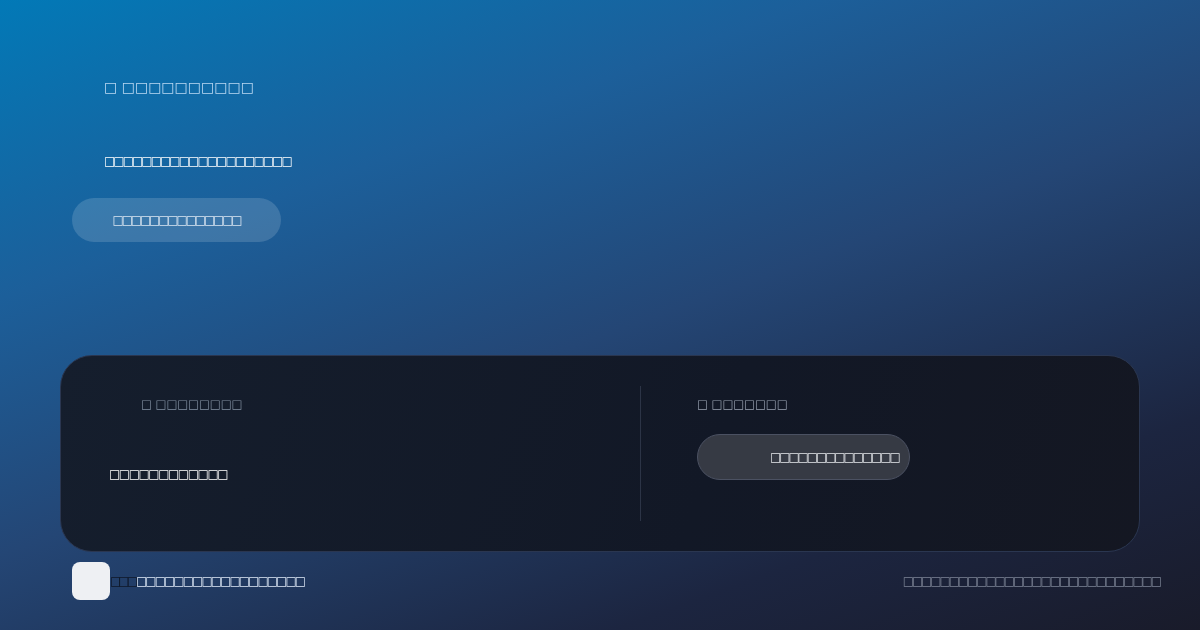 This screenshot has height=630, width=1200. What do you see at coordinates (197, 161) in the screenshot?
I see `hero-subtitle: □□□□□□□□□□□□□□□□□□□□` at bounding box center [197, 161].